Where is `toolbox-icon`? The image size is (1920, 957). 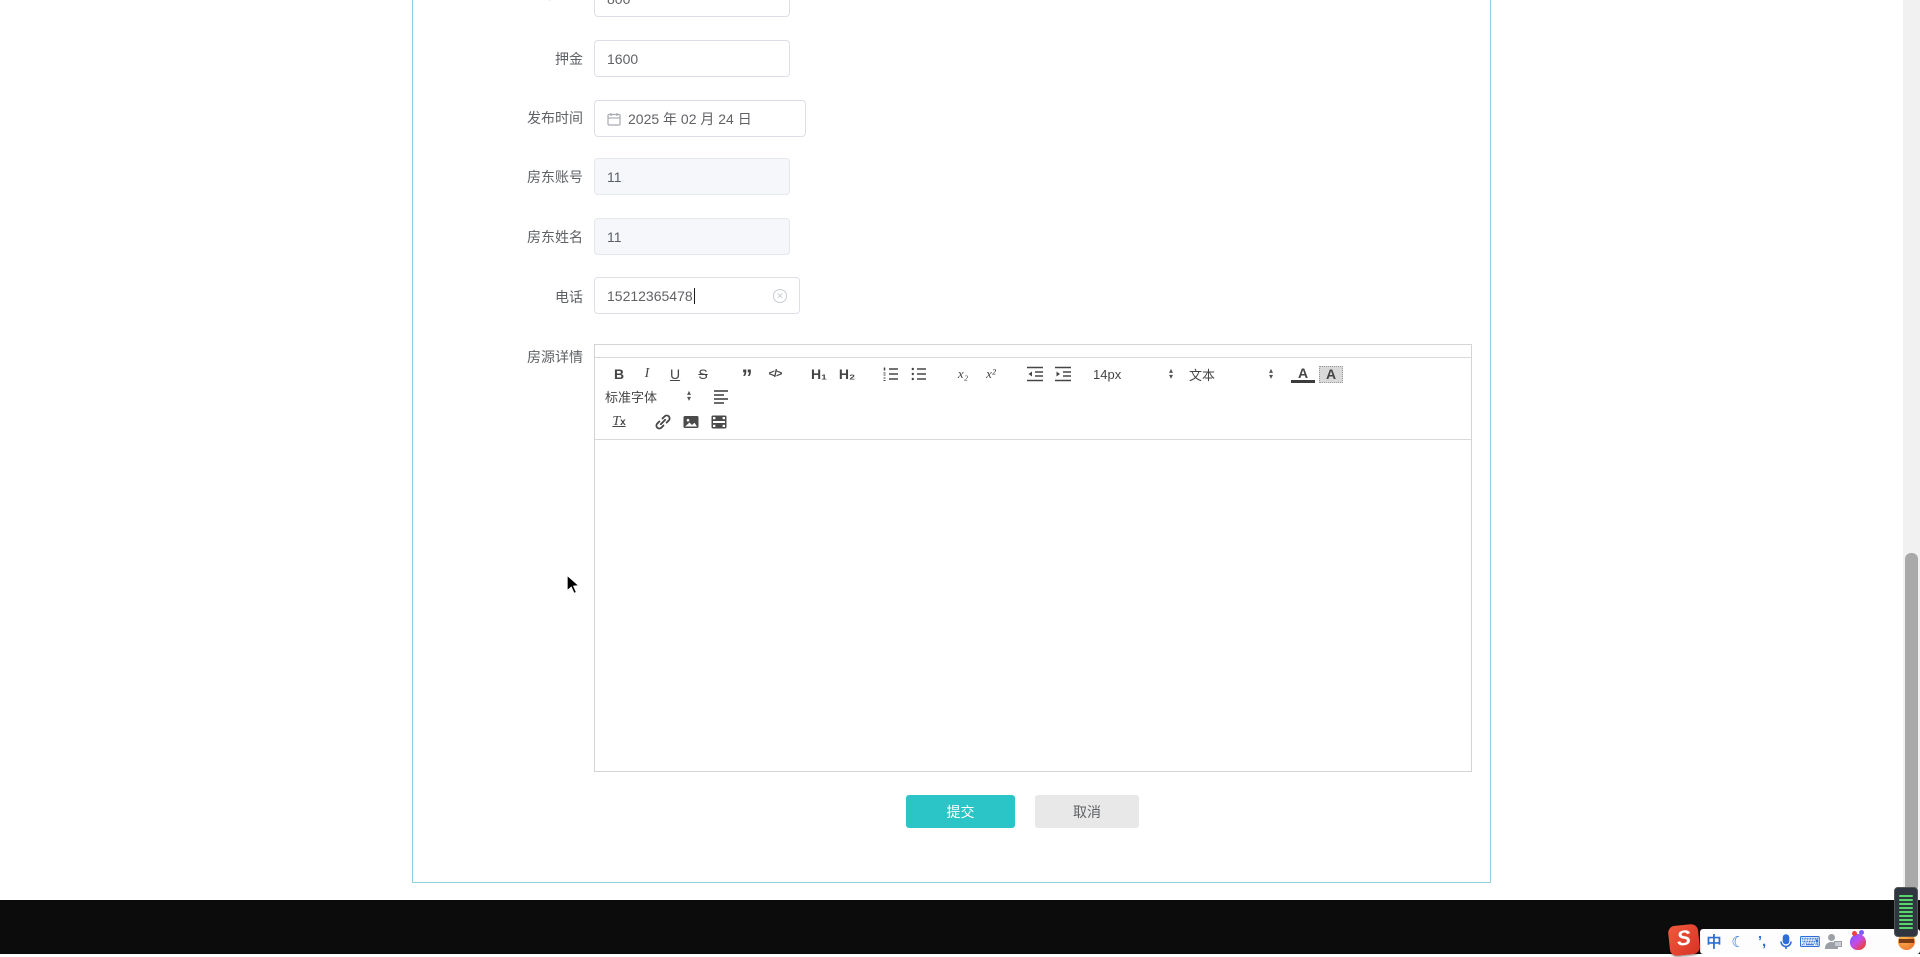
toolbox-icon is located at coordinates (1882, 942).